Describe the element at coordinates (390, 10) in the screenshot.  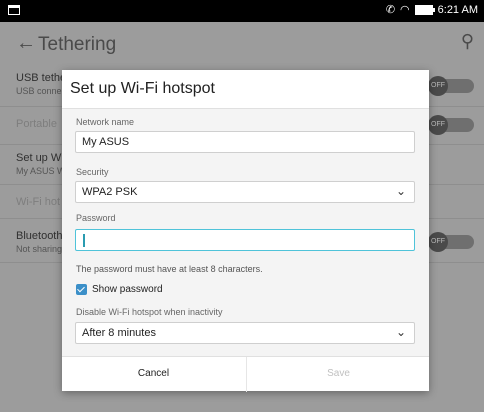
I see `cast-icon: ✆` at that location.